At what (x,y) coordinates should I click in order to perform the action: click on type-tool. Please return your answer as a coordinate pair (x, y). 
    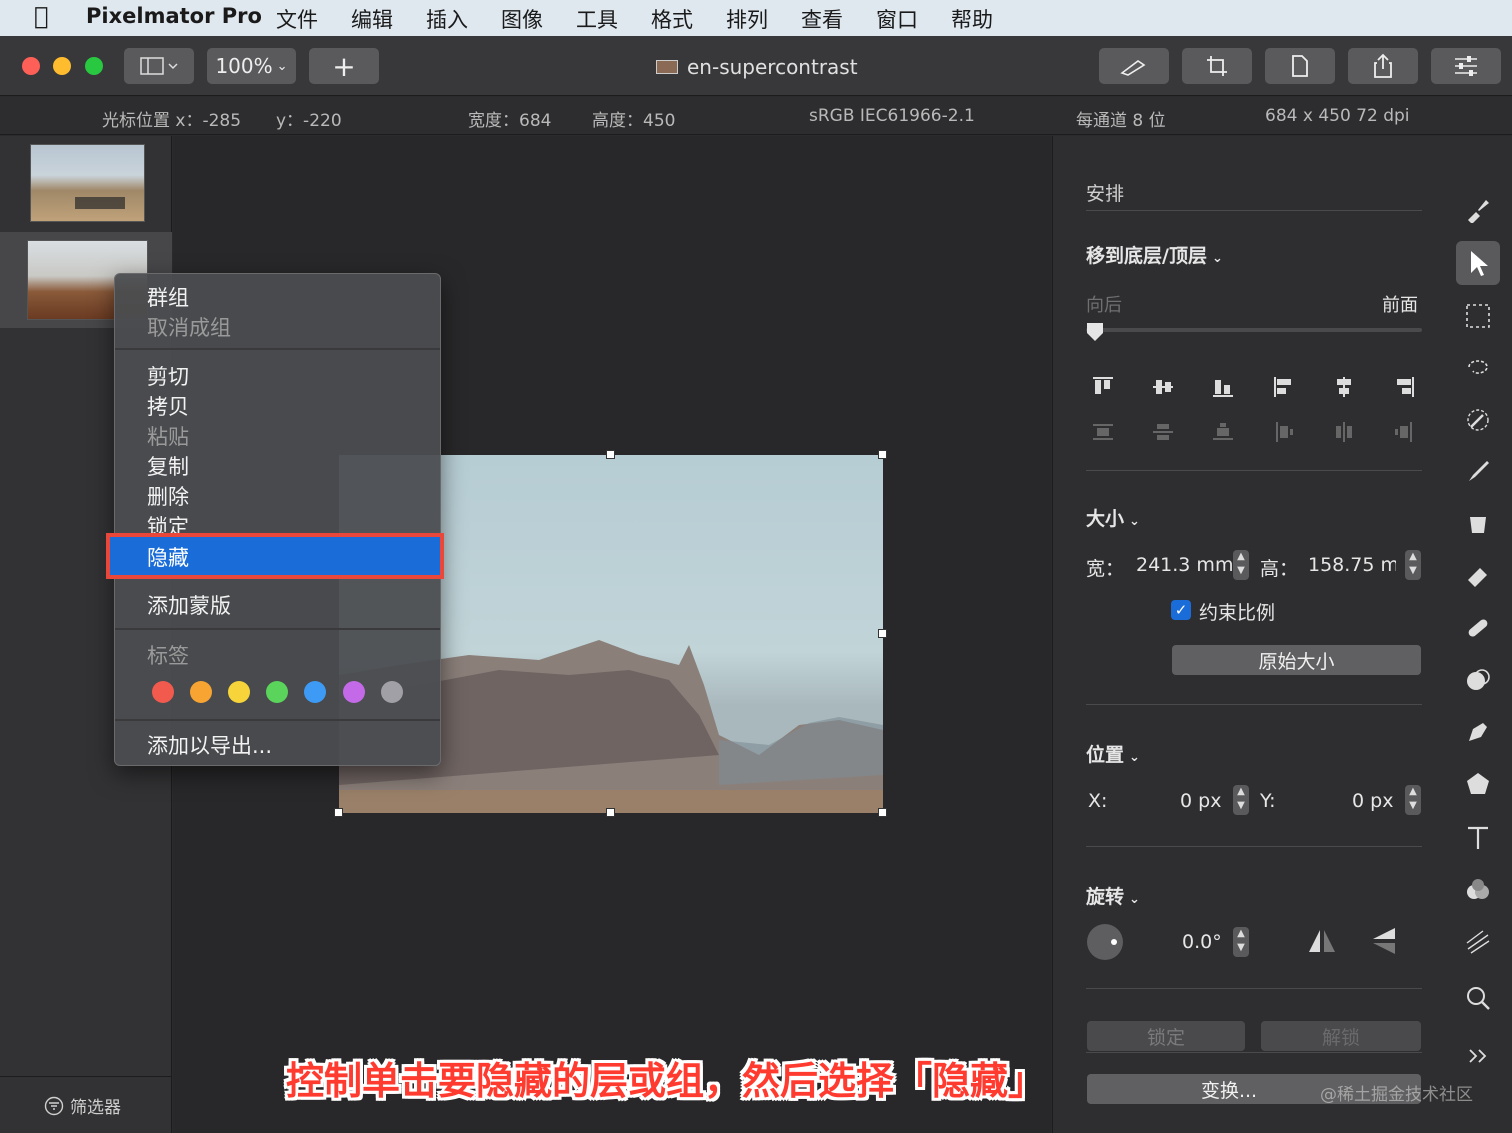
    Looking at the image, I should click on (1478, 838).